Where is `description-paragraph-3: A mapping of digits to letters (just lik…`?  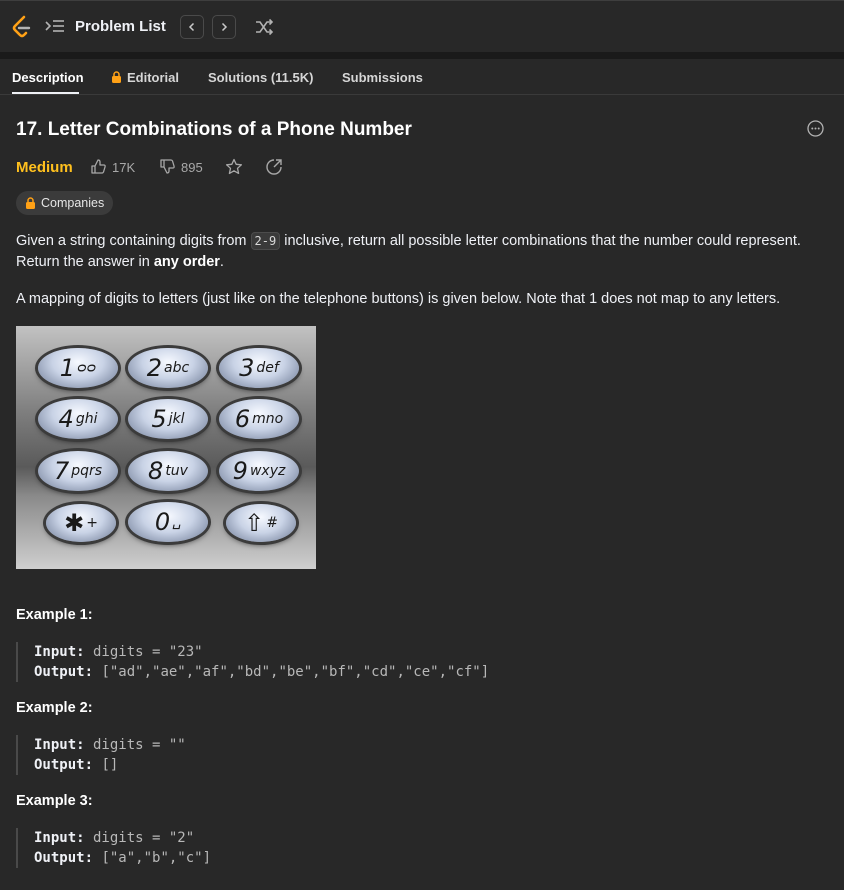
description-paragraph-3: A mapping of digits to letters (just lik… is located at coordinates (398, 299).